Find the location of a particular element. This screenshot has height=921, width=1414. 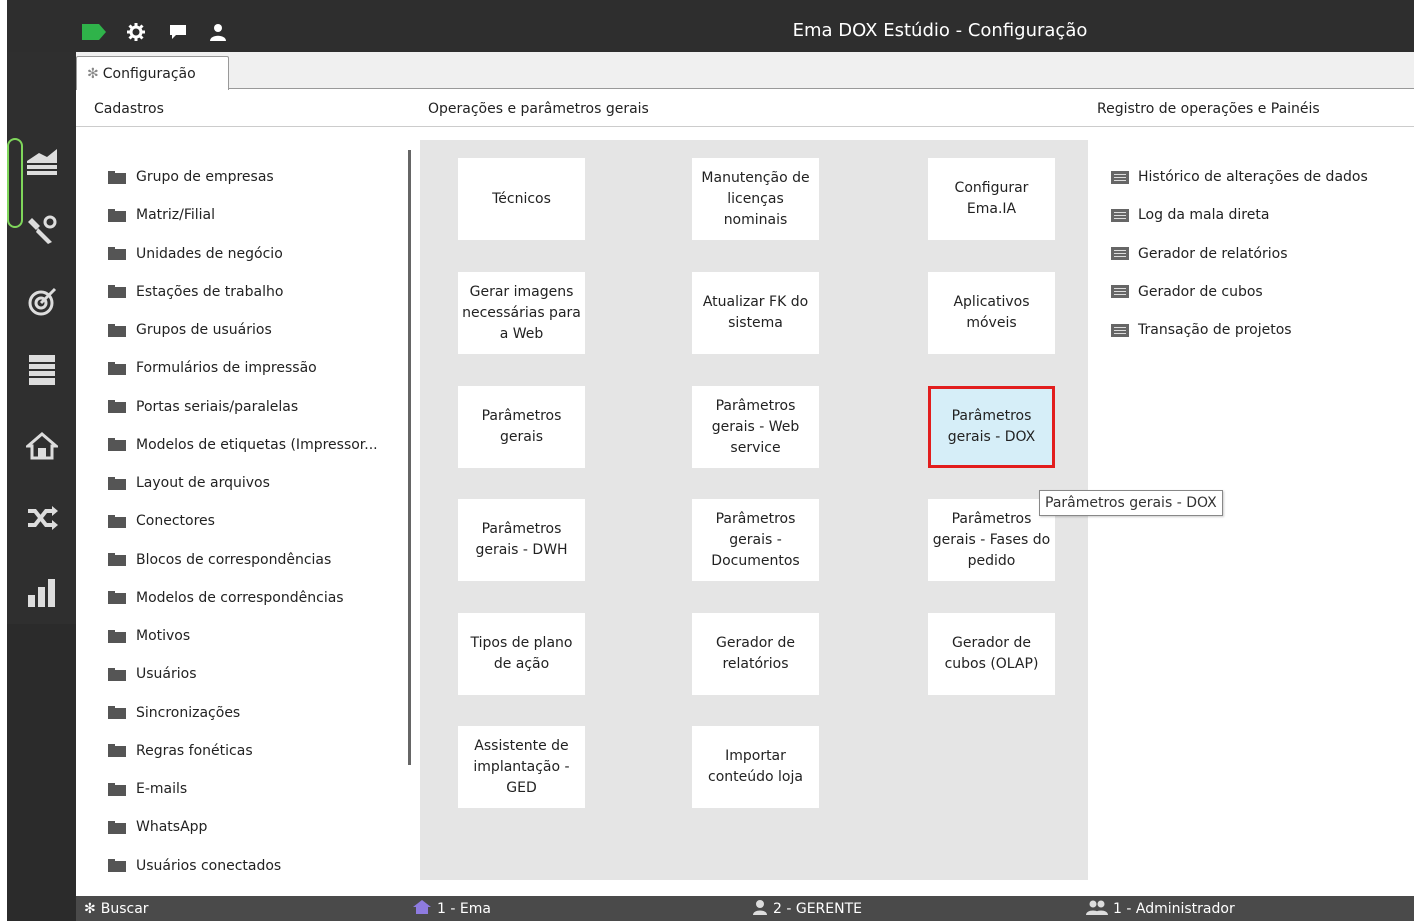

tile-button: Parâmetros gerais - DWH is located at coordinates (521, 540).